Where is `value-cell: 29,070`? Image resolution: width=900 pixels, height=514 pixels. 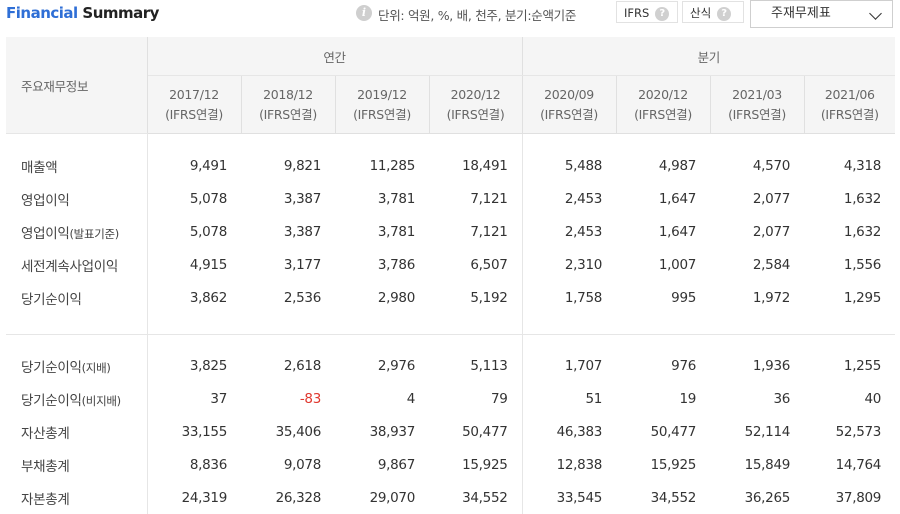 value-cell: 29,070 is located at coordinates (392, 497).